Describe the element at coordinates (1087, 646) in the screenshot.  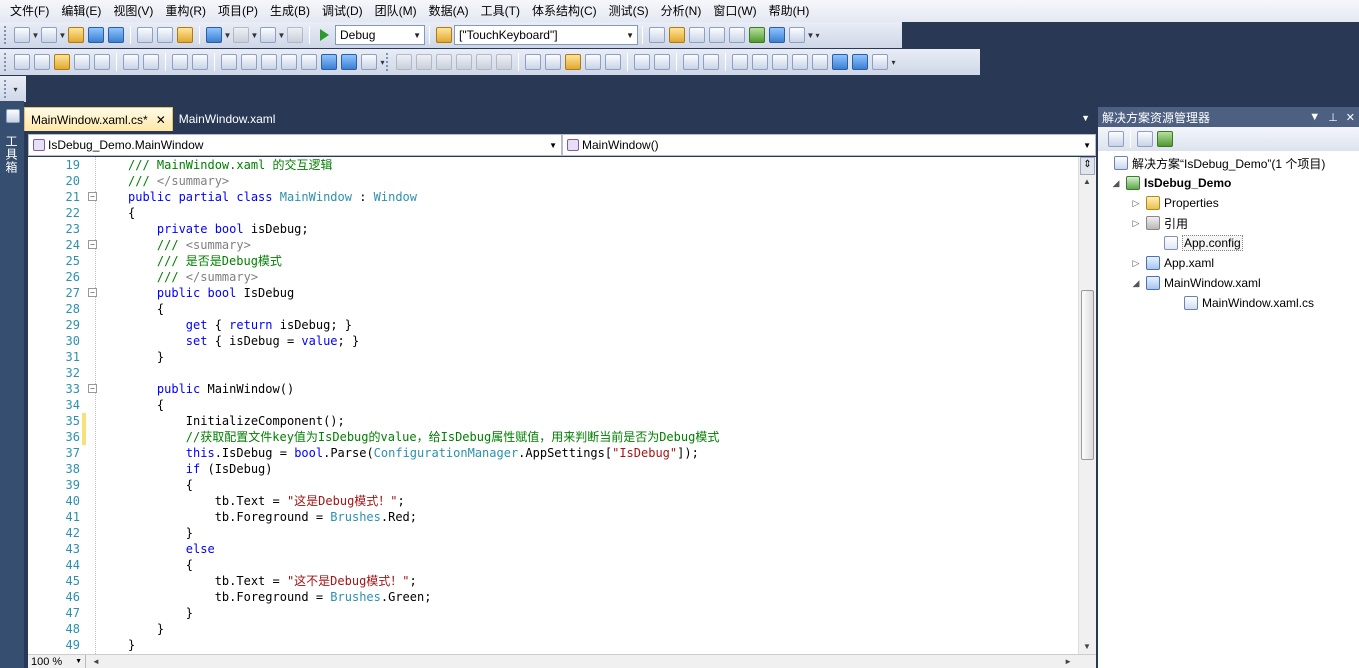
I see `scroll-down-icon: ▼` at that location.